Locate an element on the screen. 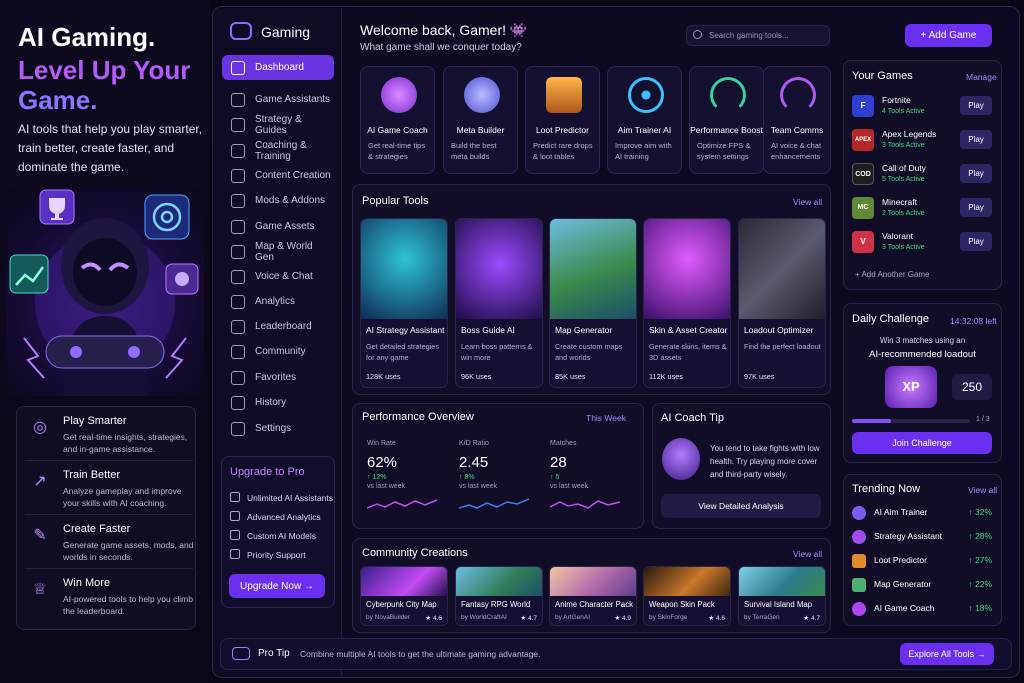  hero-title-line1: AI Gaming. is located at coordinates (87, 37).